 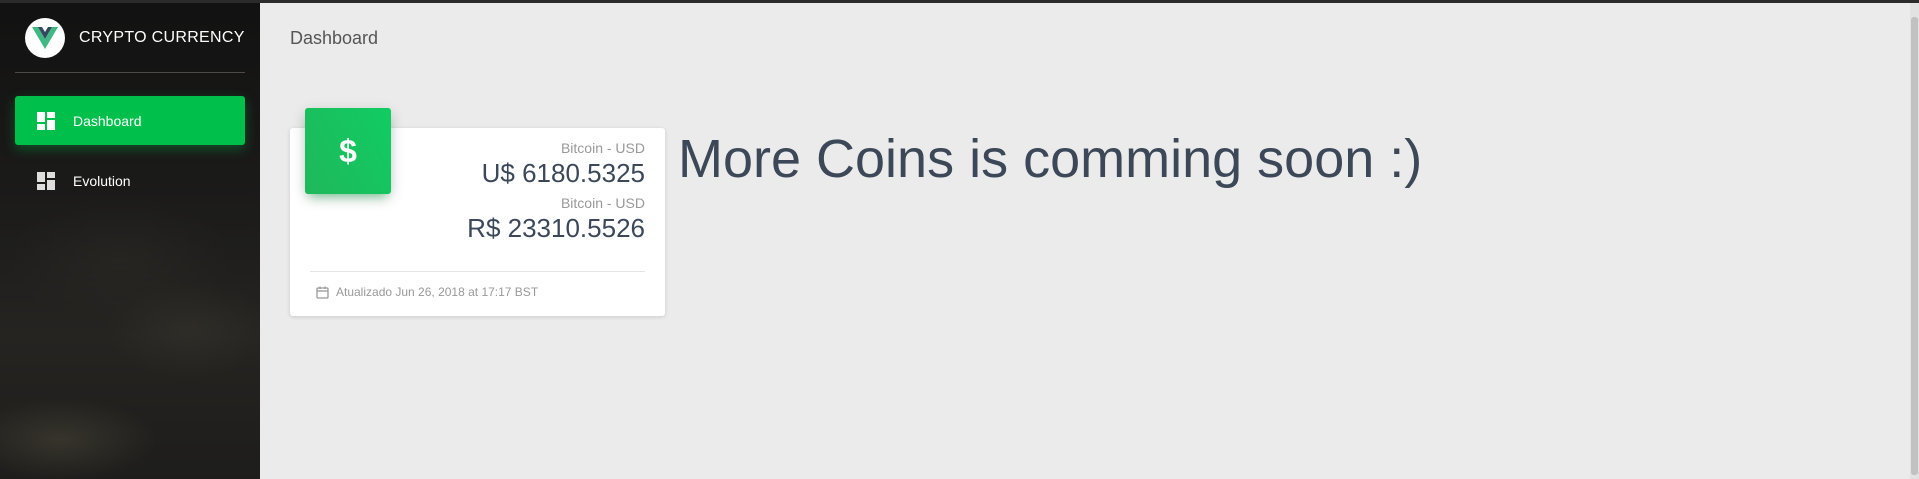 What do you see at coordinates (162, 37) in the screenshot?
I see `brand-title: CRYPTO CURRENCY` at bounding box center [162, 37].